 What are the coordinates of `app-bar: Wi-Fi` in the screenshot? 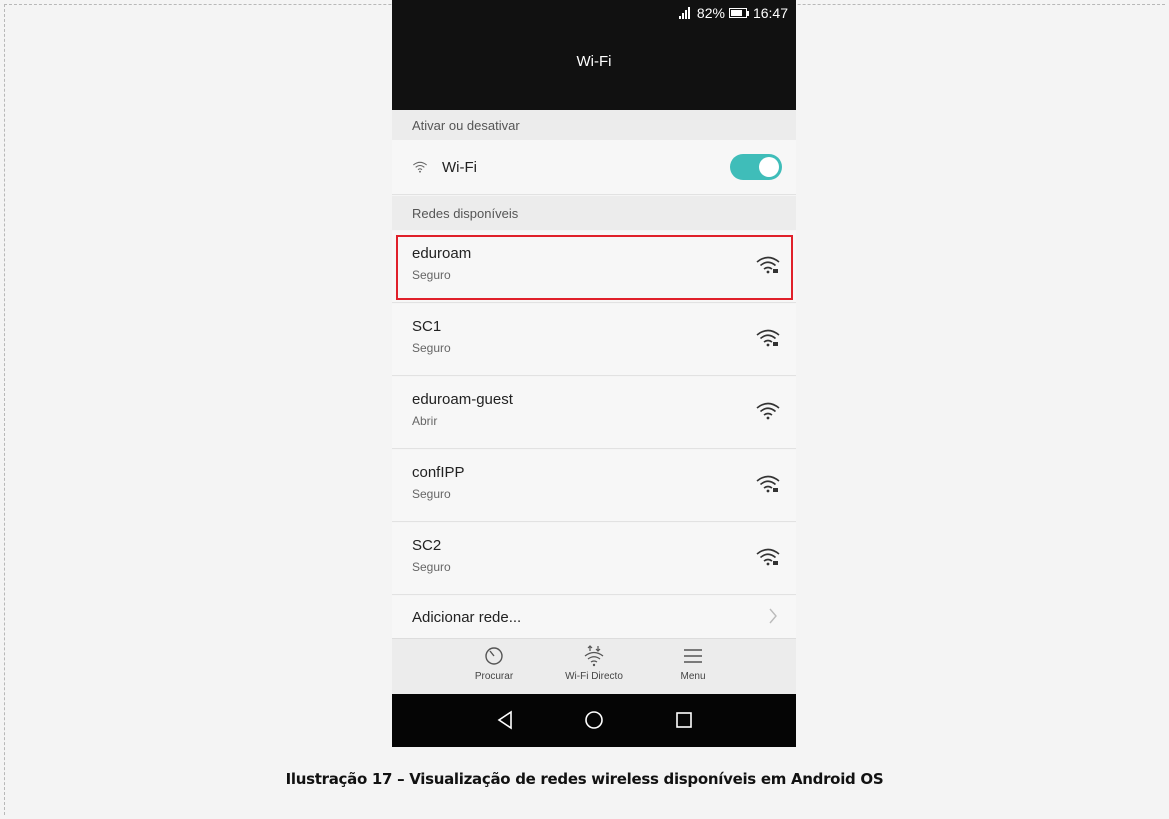 It's located at (594, 68).